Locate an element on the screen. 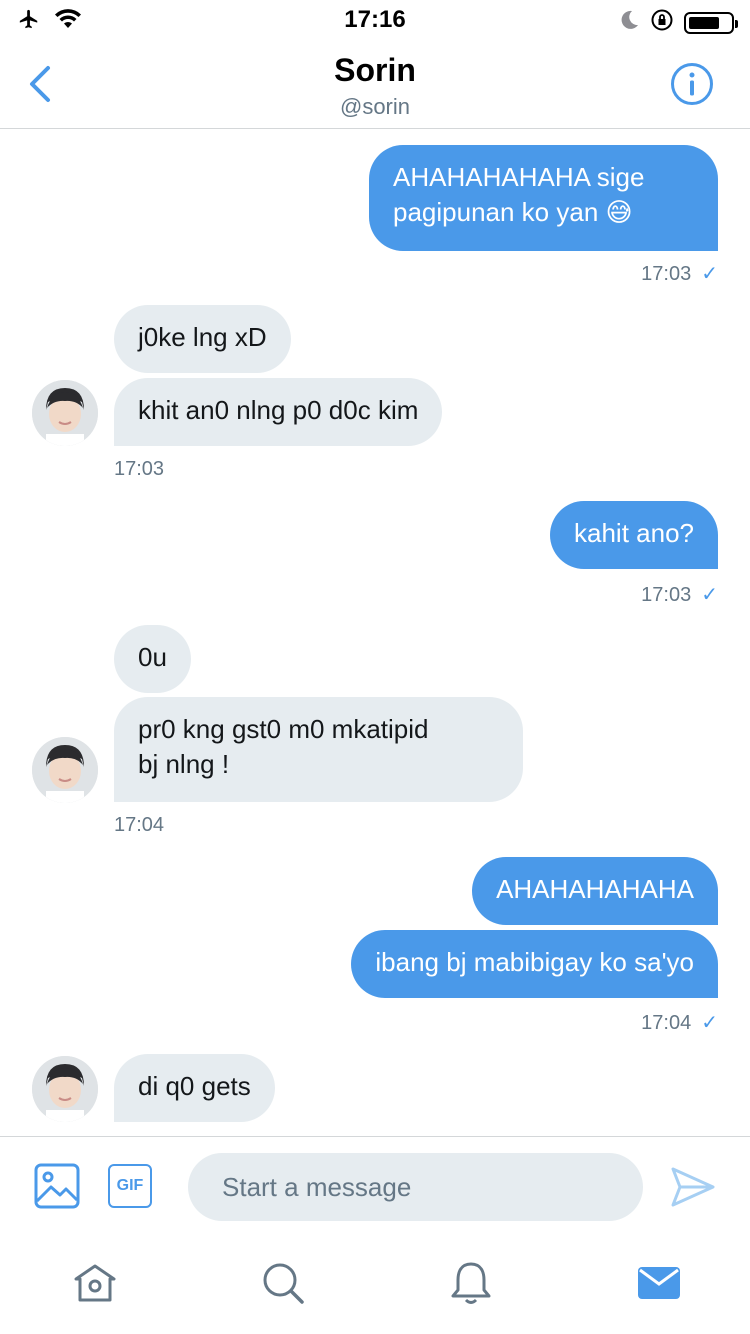  message-timestamp: 17:04 is located at coordinates (139, 825).